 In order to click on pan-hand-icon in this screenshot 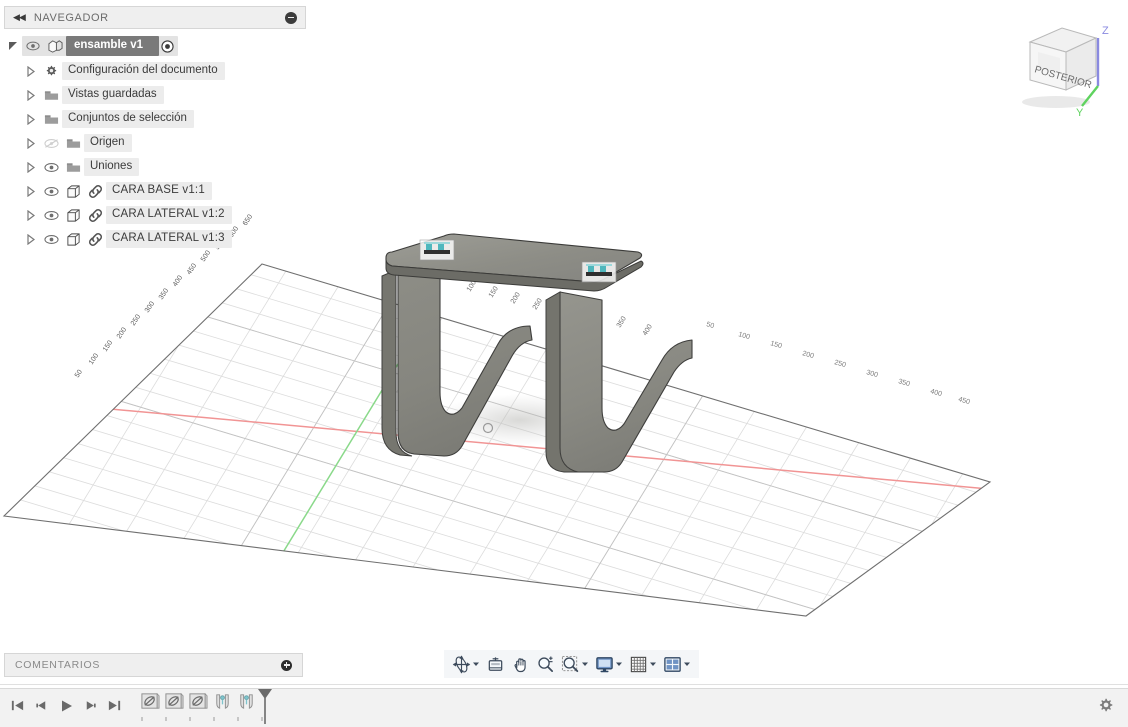, I will do `click(520, 664)`.